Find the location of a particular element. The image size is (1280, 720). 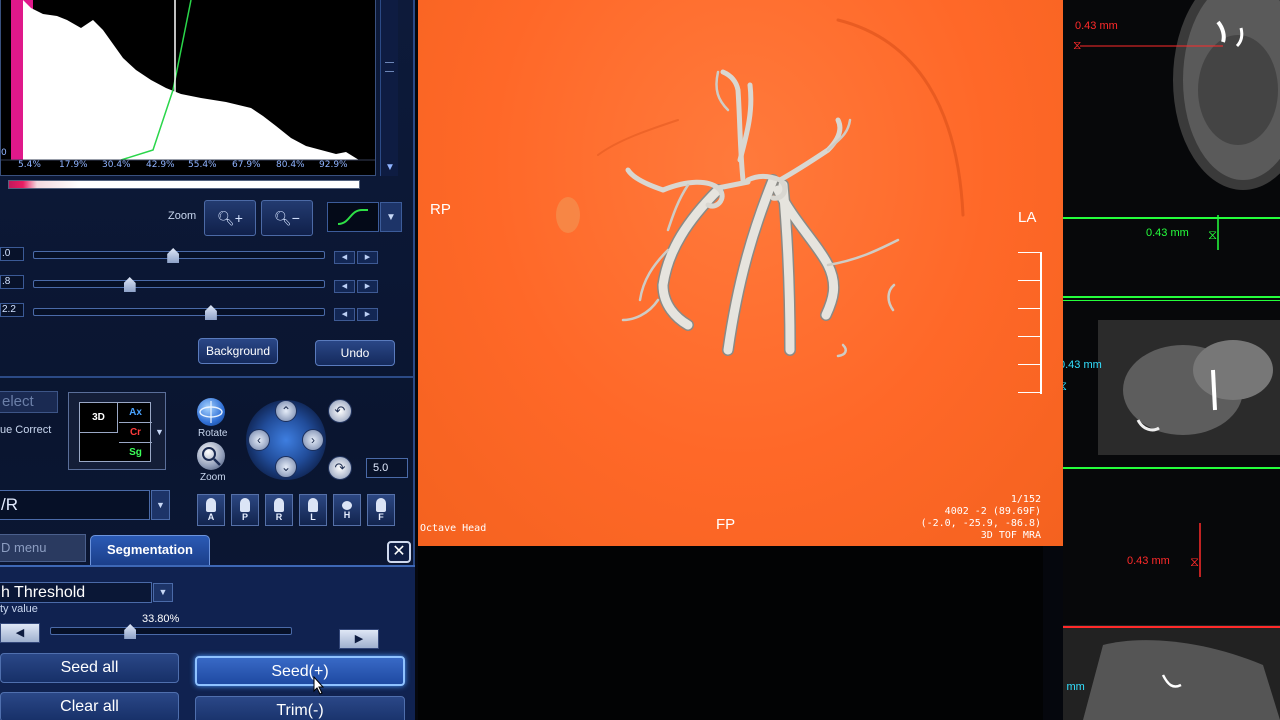

close-icon: ✕ is located at coordinates (399, 552).